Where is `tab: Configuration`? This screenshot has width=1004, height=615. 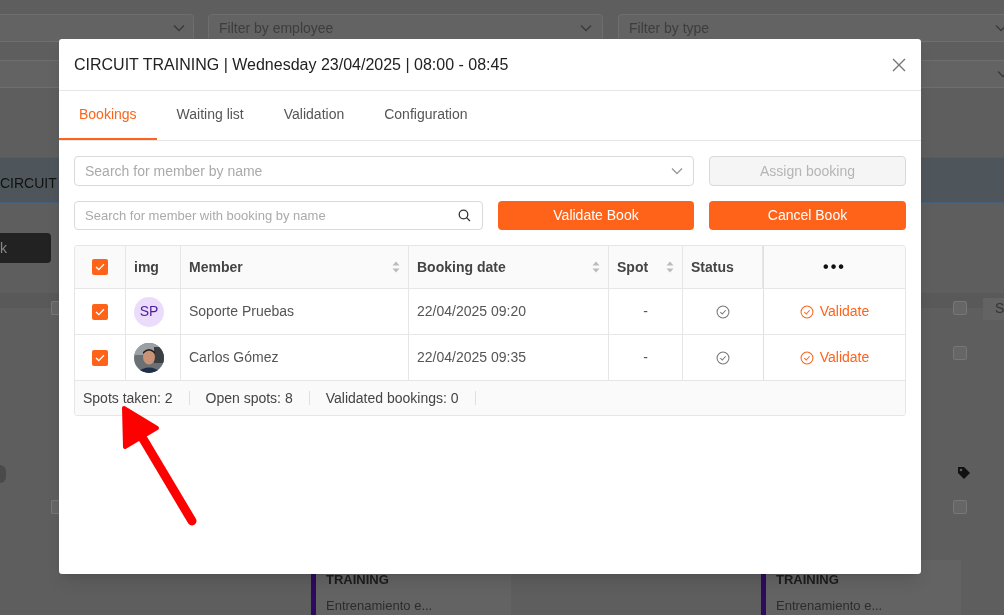 tab: Configuration is located at coordinates (426, 115).